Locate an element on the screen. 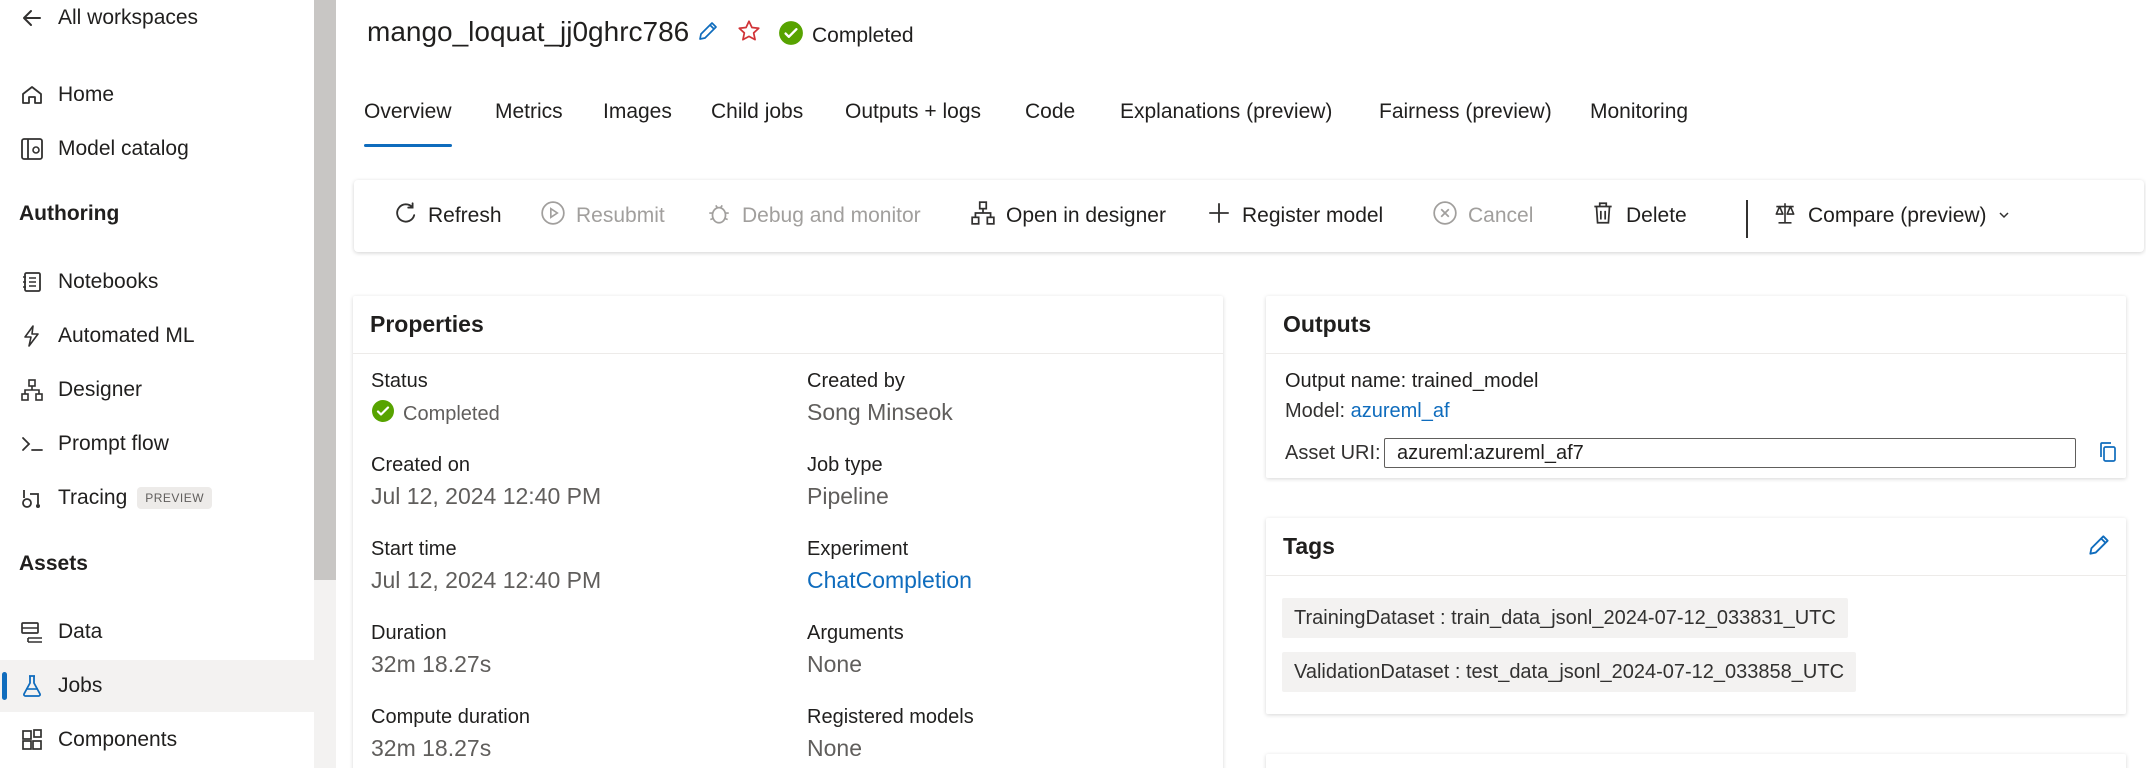  sidebar-item-label: Model catalog is located at coordinates (123, 148).